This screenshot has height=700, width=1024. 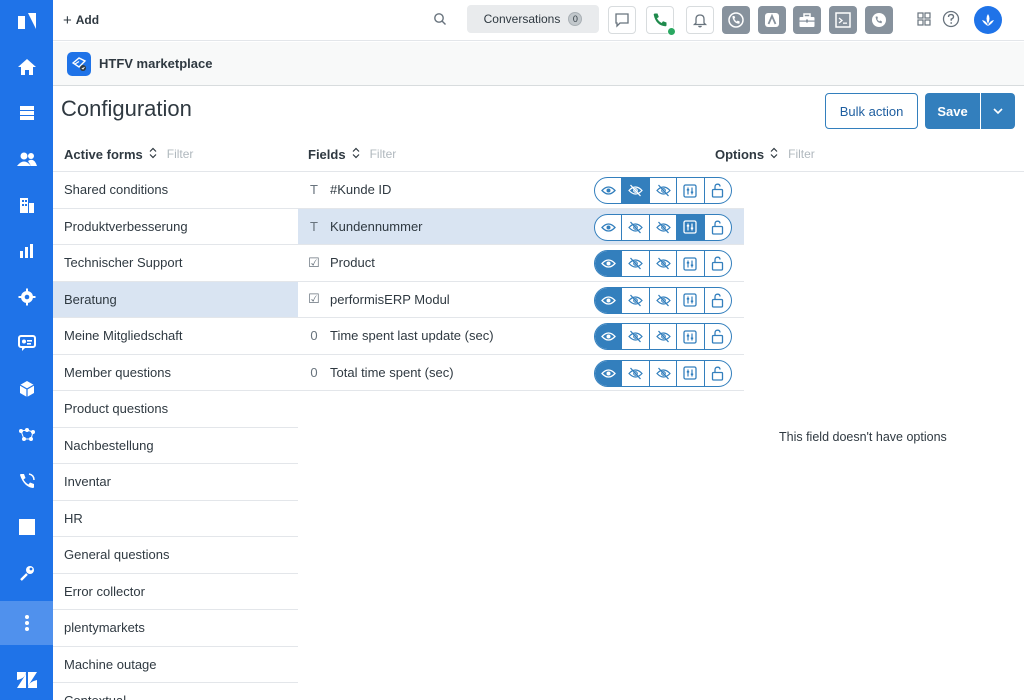 What do you see at coordinates (521, 226) in the screenshot?
I see `field-list-item: T Kundennummer` at bounding box center [521, 226].